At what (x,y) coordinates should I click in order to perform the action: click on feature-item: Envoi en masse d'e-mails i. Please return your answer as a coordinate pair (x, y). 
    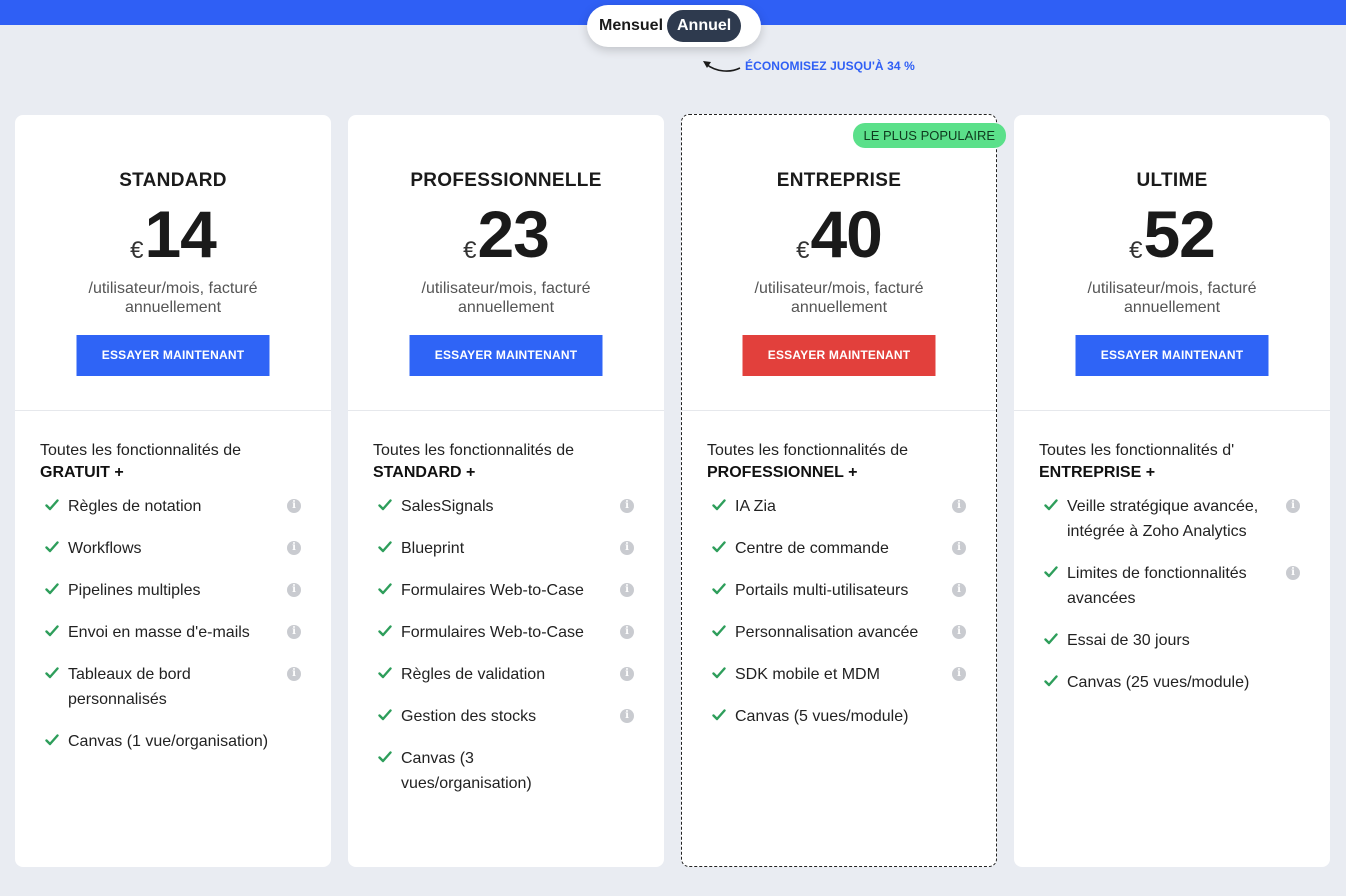
    Looking at the image, I should click on (172, 632).